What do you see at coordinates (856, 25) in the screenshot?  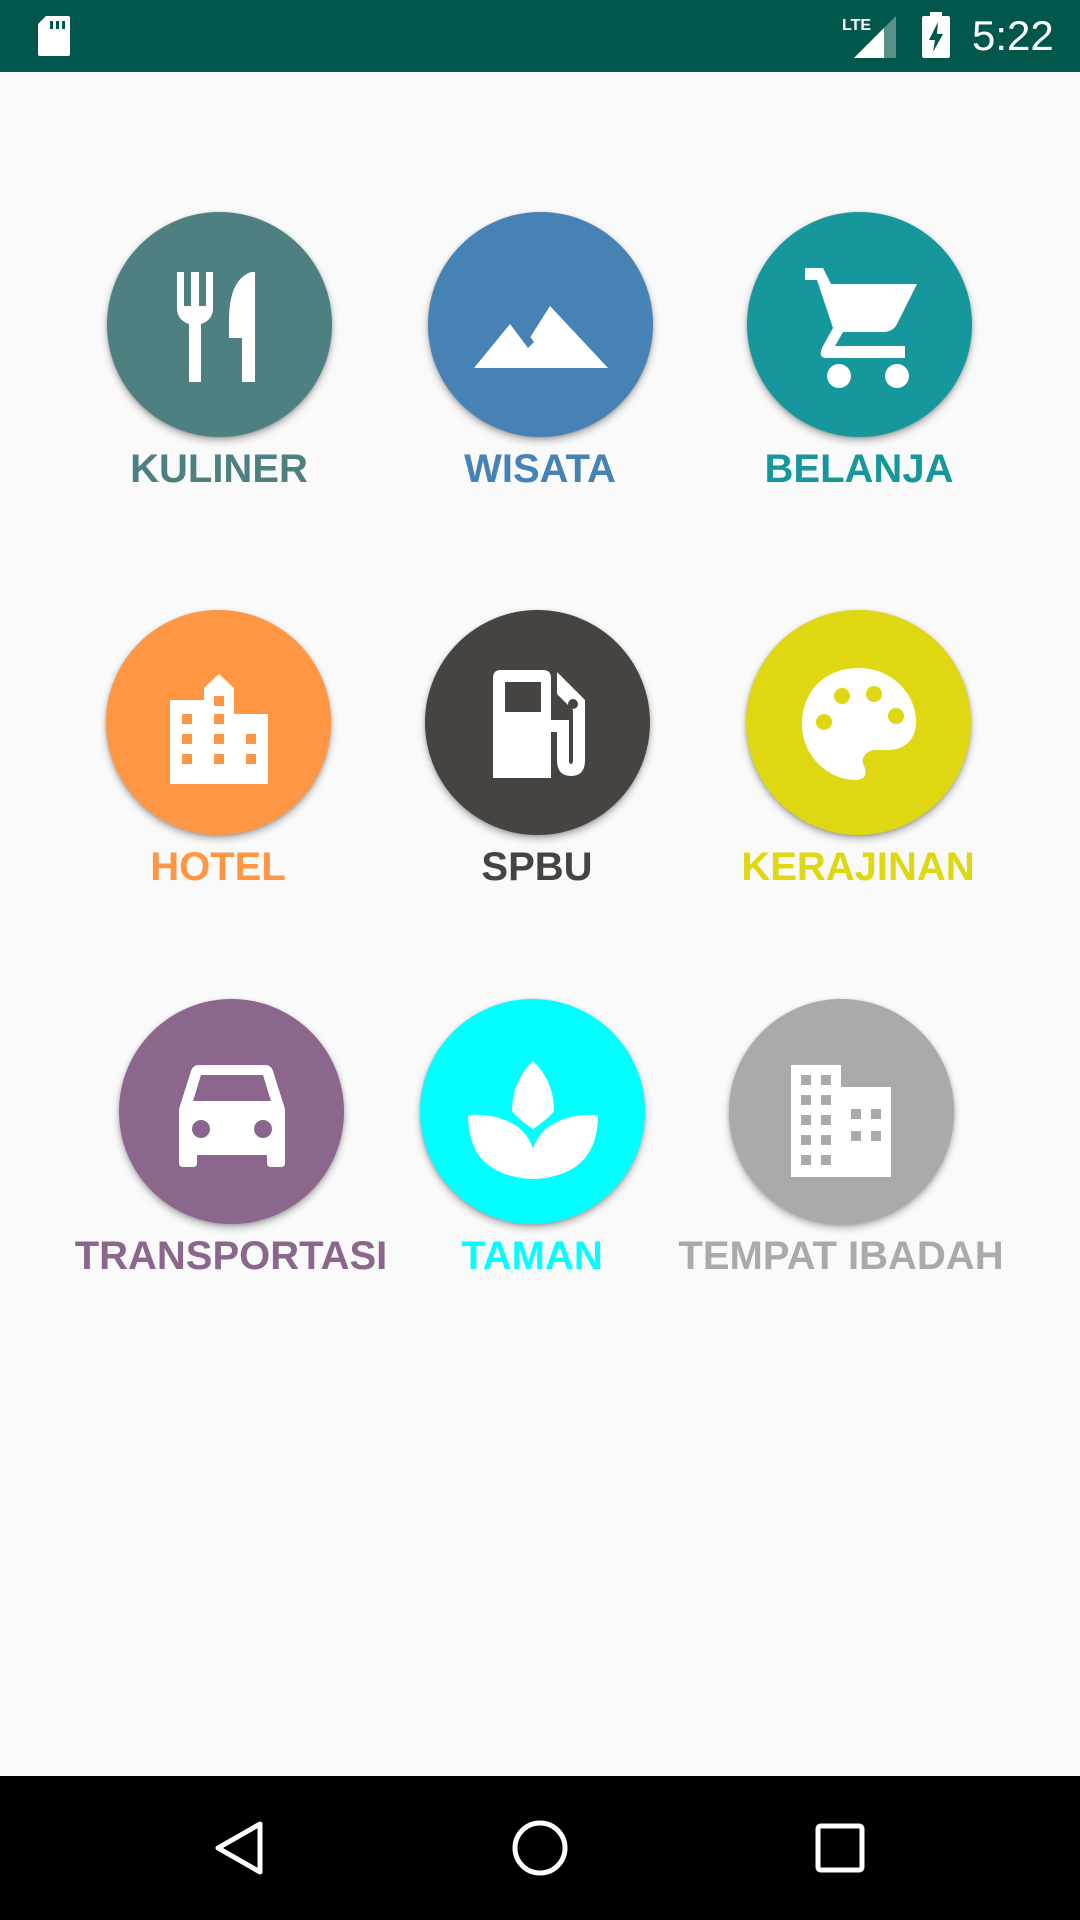 I see `network-label: LTE` at bounding box center [856, 25].